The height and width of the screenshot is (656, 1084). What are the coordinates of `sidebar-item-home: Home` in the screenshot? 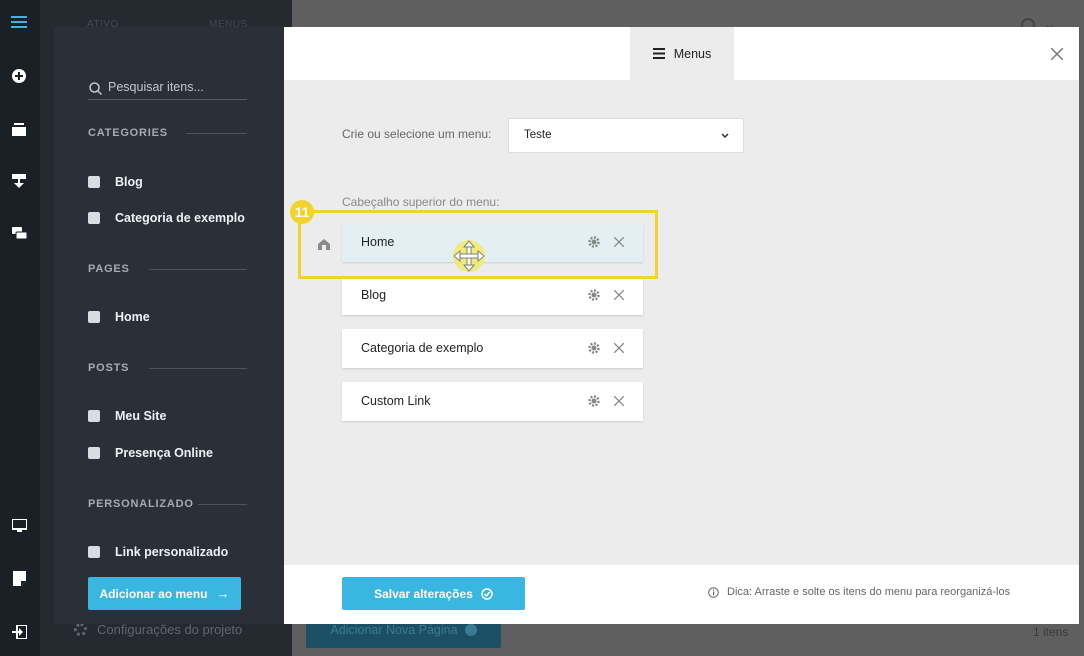 It's located at (119, 317).